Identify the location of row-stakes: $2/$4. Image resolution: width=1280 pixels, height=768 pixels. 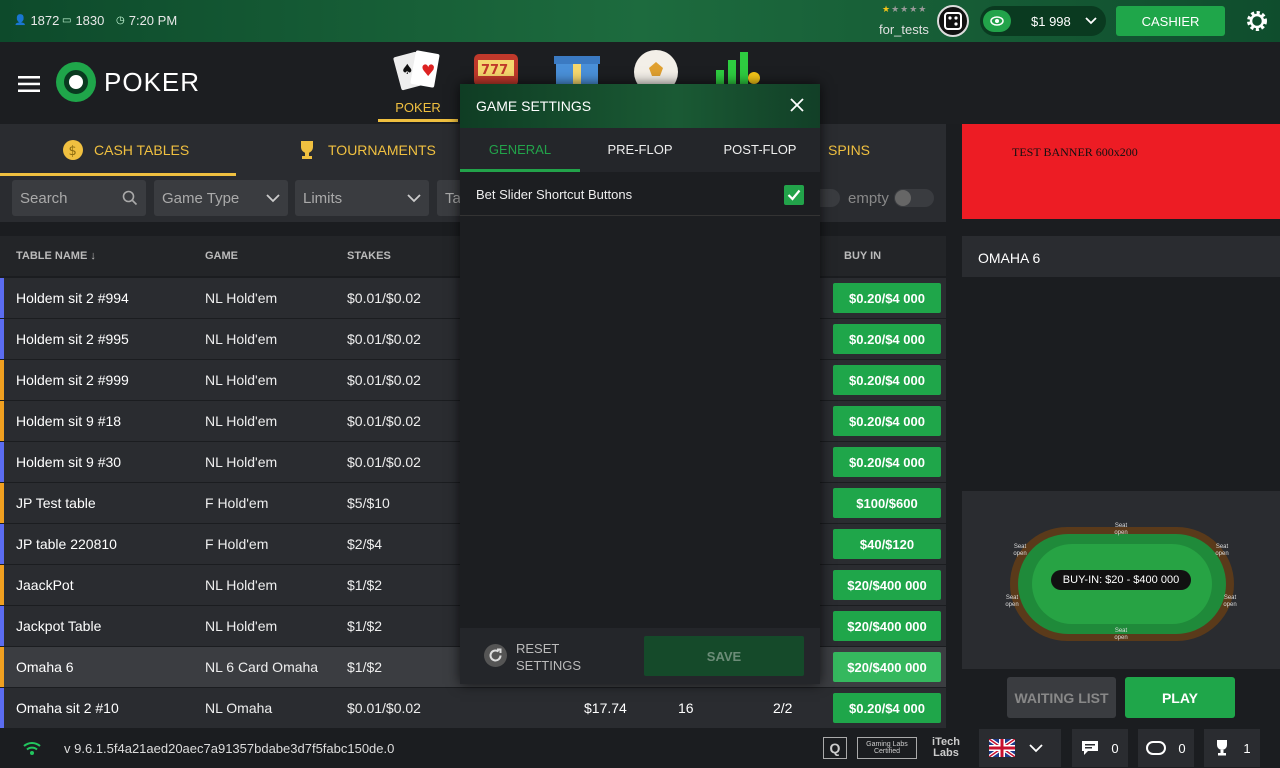
(365, 544).